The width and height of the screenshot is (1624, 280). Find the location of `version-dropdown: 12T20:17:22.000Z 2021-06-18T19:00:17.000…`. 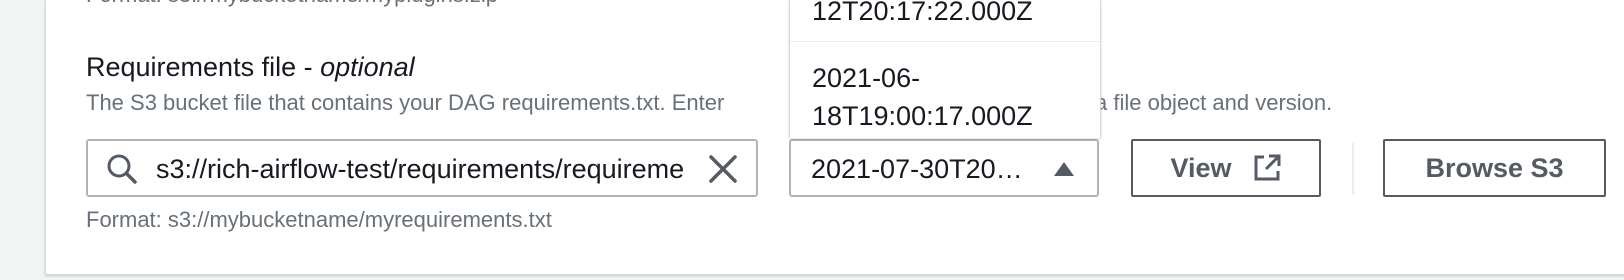

version-dropdown: 12T20:17:22.000Z 2021-06-18T19:00:17.000… is located at coordinates (945, 69).